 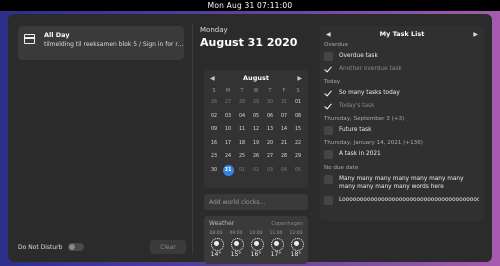 I want to click on calendar-day: 24, so click(x=228, y=157).